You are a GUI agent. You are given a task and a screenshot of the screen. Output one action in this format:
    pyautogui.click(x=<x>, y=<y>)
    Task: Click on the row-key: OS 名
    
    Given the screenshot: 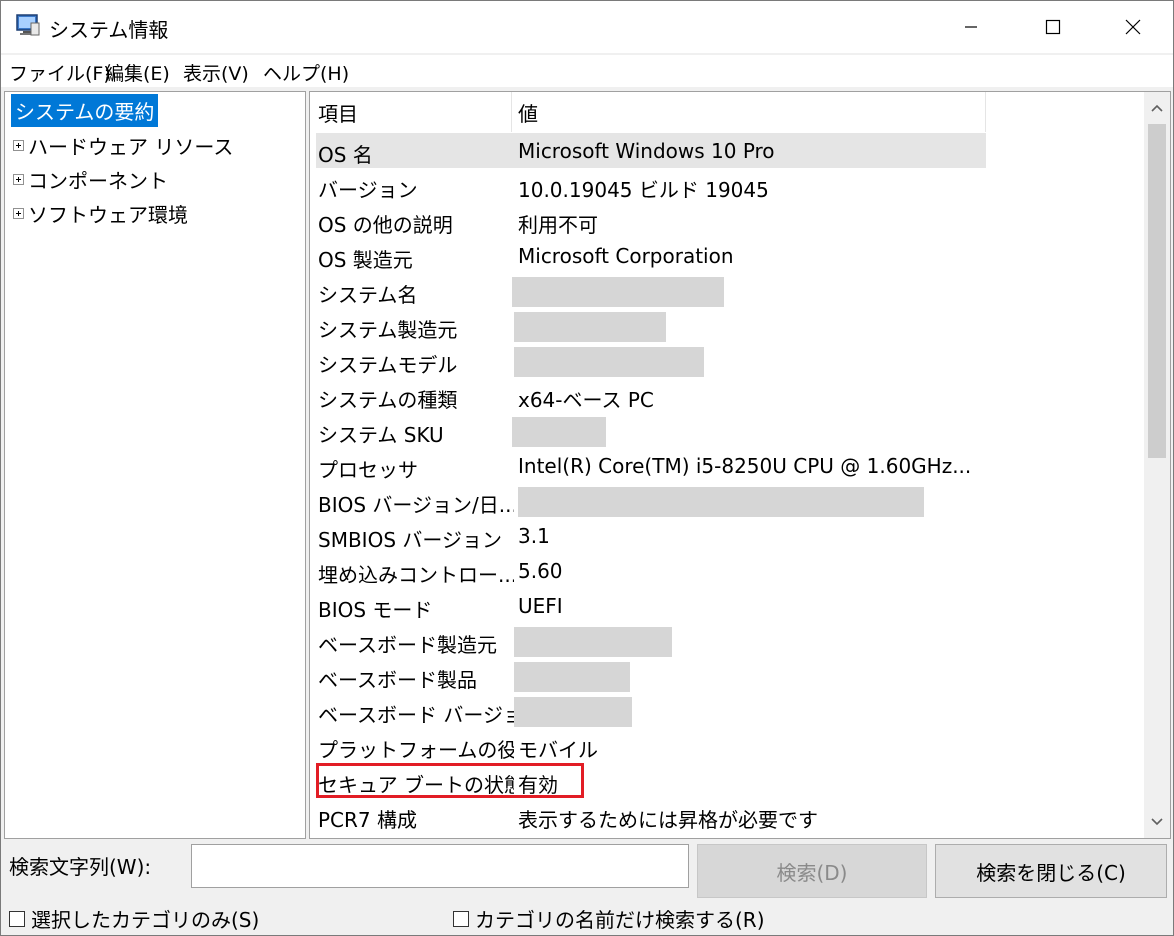 What is the action you would take?
    pyautogui.click(x=345, y=155)
    